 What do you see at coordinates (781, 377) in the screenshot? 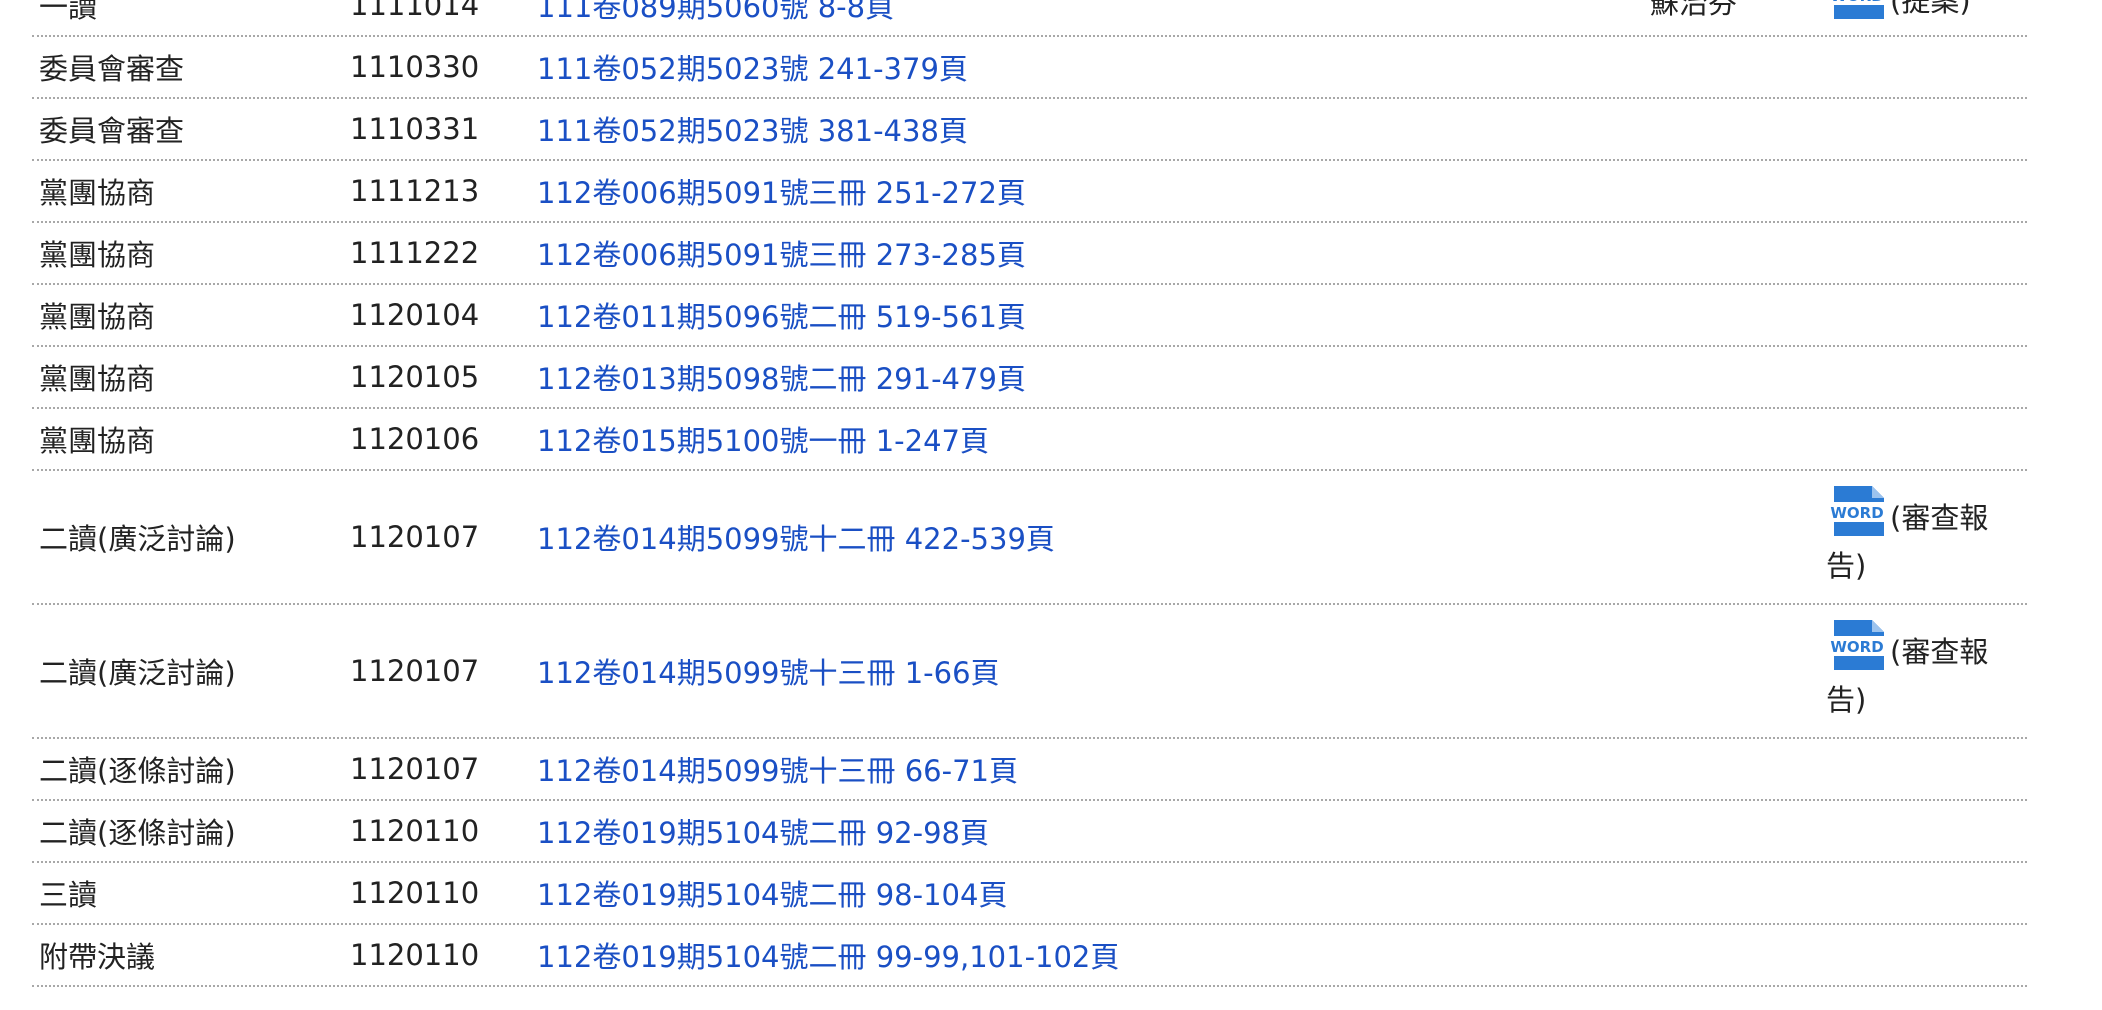
I see `gazette-link: 112卷013期5098號二冊 291-479頁` at bounding box center [781, 377].